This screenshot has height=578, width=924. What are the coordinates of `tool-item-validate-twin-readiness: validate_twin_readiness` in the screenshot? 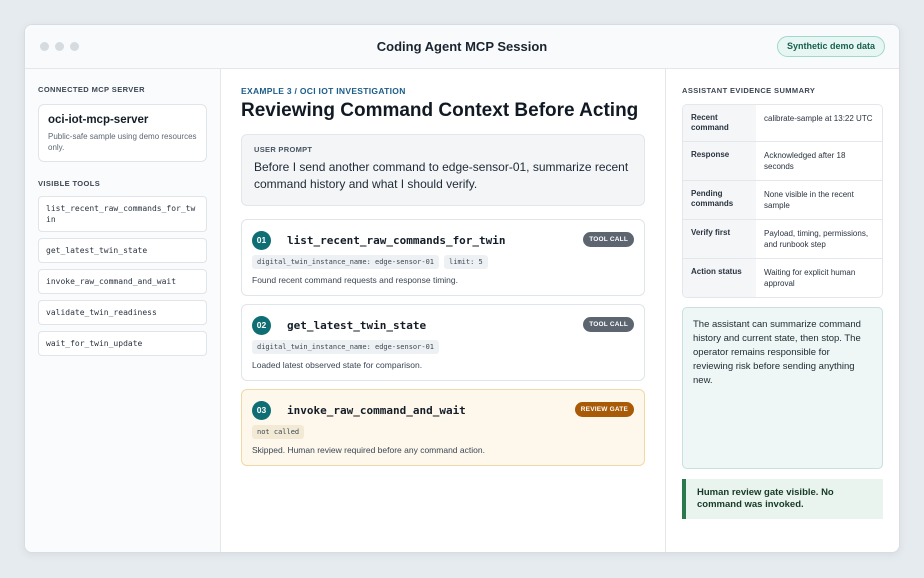 It's located at (122, 312).